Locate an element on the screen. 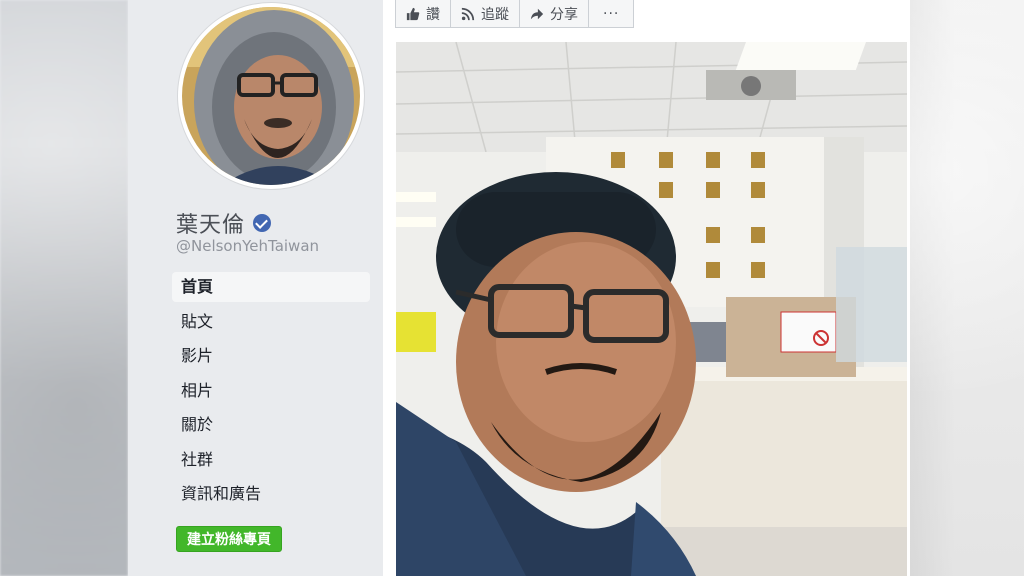 Image resolution: width=1024 pixels, height=576 pixels. create-page-button: 建立粉絲專頁 is located at coordinates (229, 539).